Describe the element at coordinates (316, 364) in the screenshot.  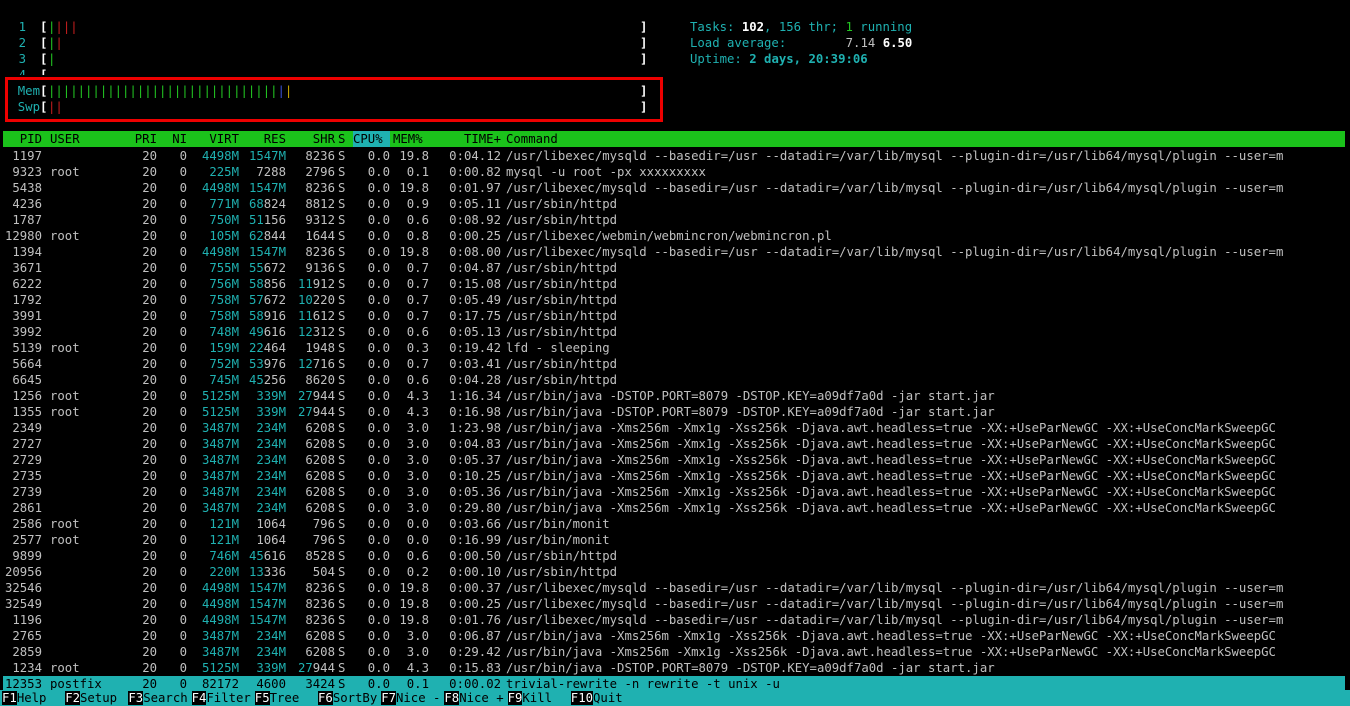
I see `cell-shr: 12716` at that location.